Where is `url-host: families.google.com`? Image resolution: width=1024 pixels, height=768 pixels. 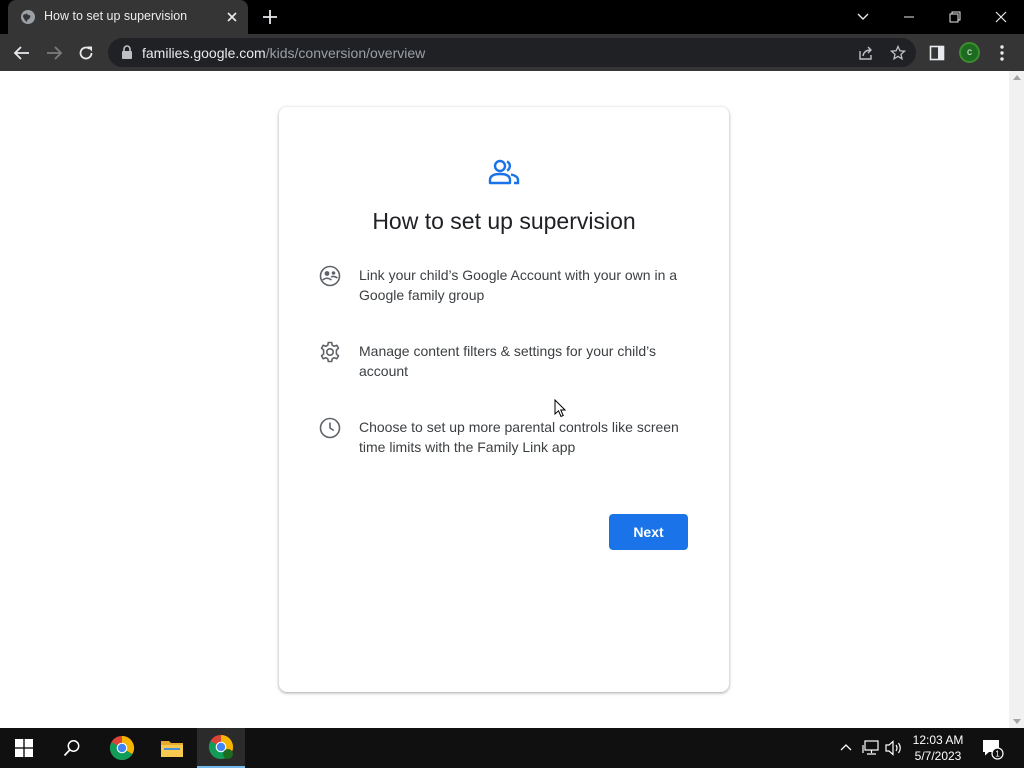
url-host: families.google.com is located at coordinates (204, 53).